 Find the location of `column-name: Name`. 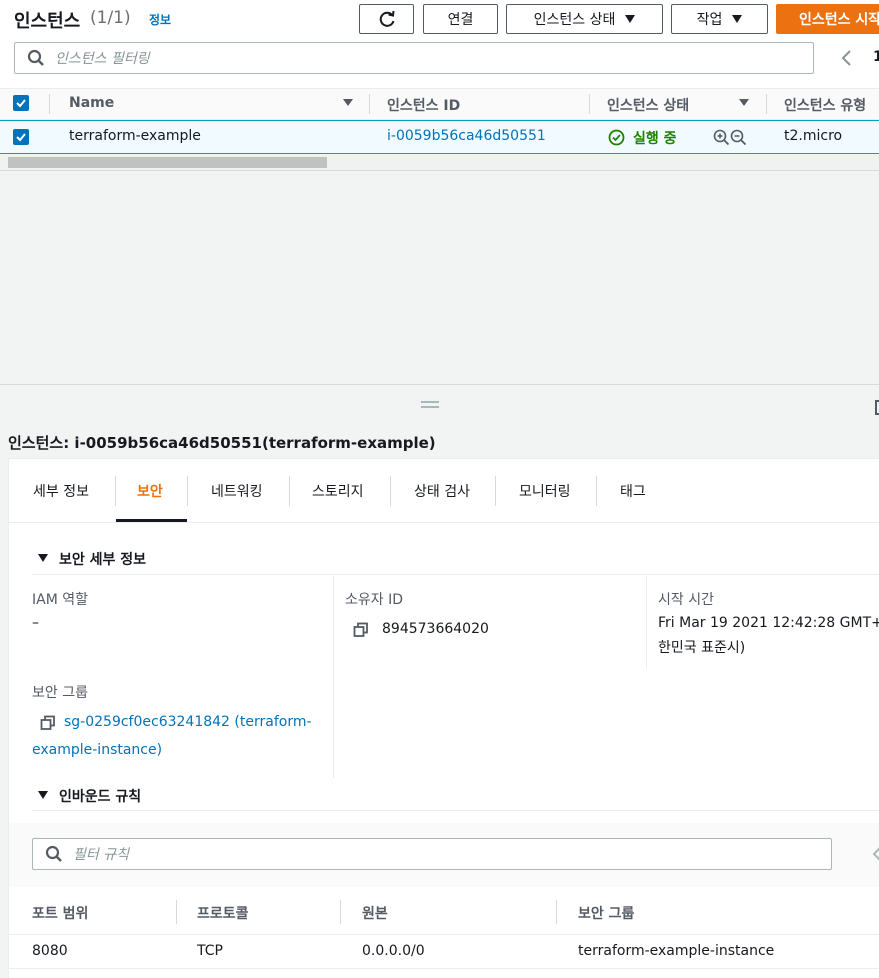

column-name: Name is located at coordinates (91, 103).